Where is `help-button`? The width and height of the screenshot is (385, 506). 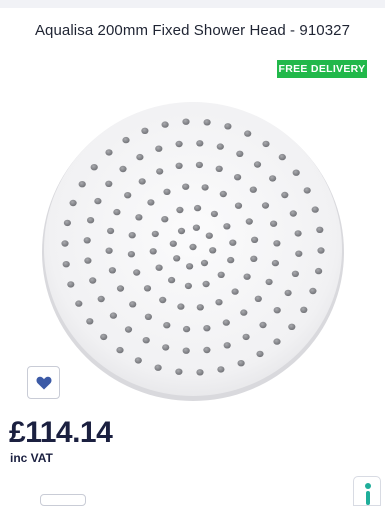 help-button is located at coordinates (367, 491).